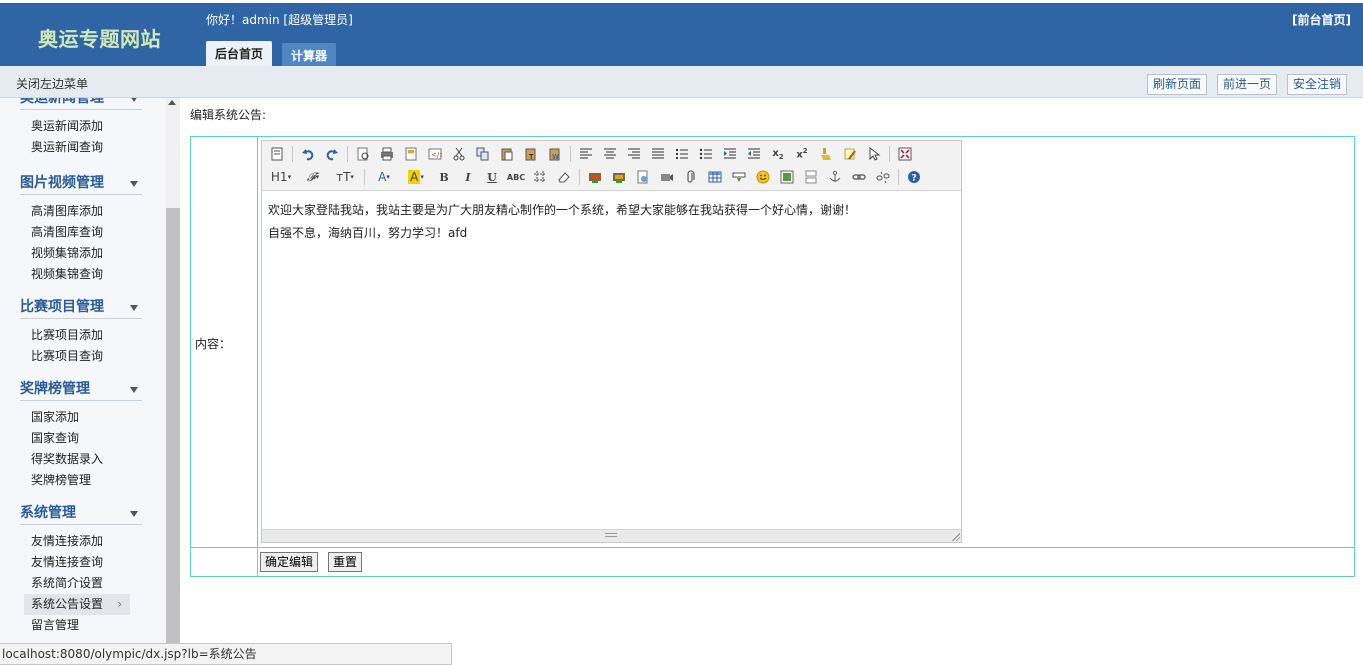  Describe the element at coordinates (81, 335) in the screenshot. I see `sidebar-item-event-add: 比赛项目添加` at that location.